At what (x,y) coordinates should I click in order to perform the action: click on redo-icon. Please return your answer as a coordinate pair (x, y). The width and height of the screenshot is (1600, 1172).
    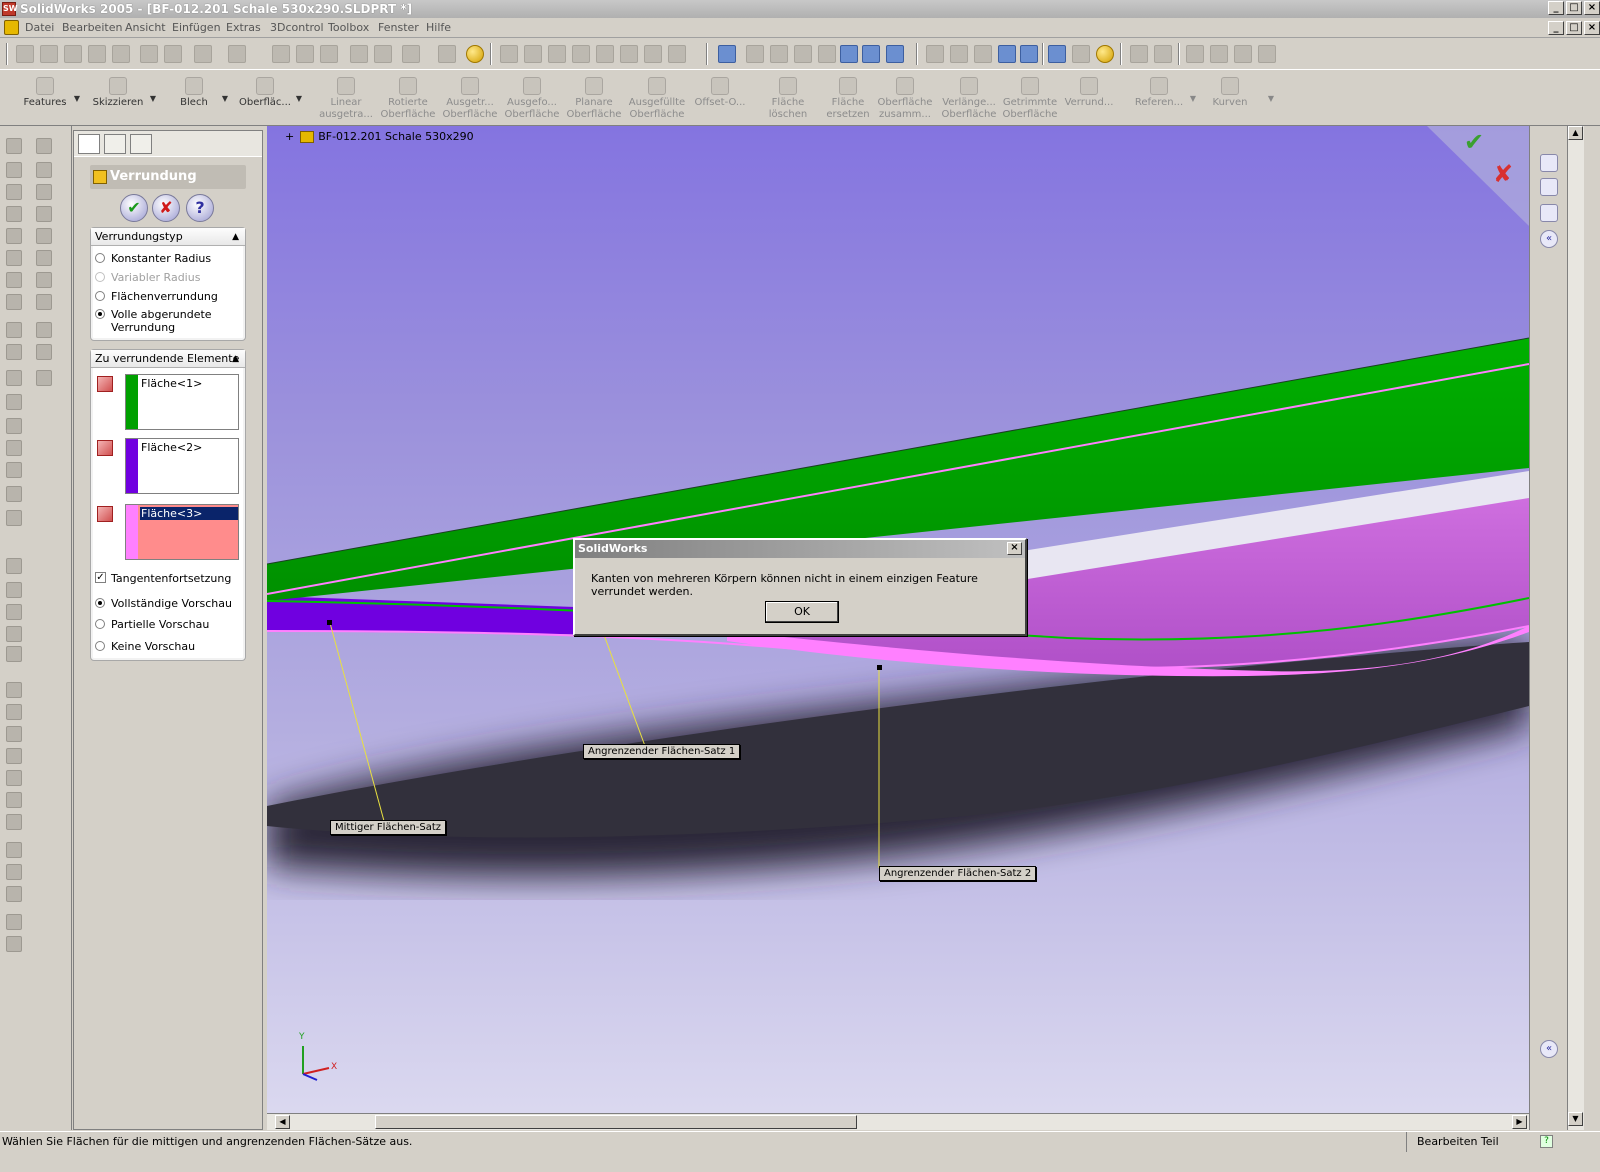
    Looking at the image, I should click on (237, 54).